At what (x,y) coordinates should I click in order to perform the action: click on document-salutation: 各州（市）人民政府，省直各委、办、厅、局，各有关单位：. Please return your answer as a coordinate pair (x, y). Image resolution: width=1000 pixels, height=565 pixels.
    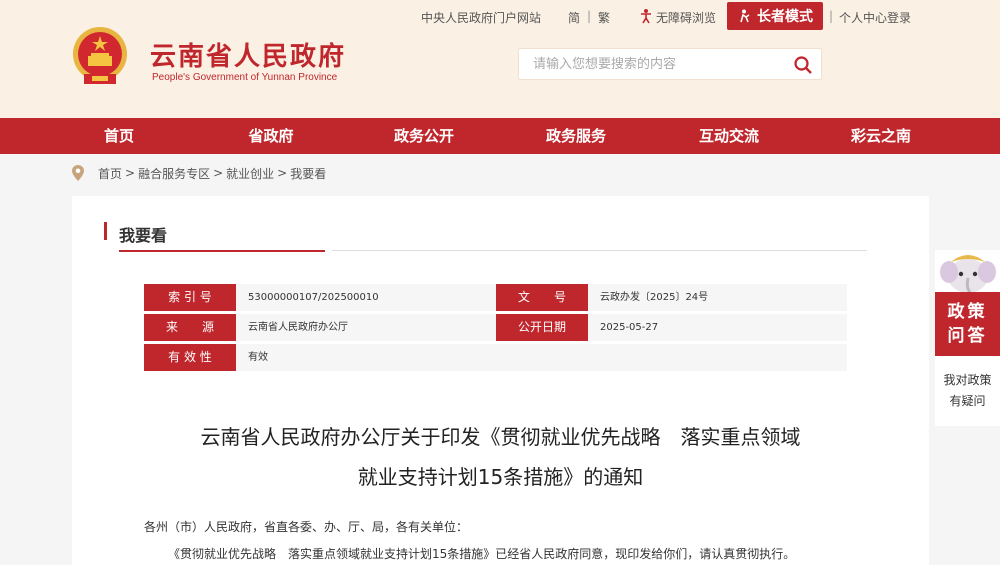
    Looking at the image, I should click on (306, 527).